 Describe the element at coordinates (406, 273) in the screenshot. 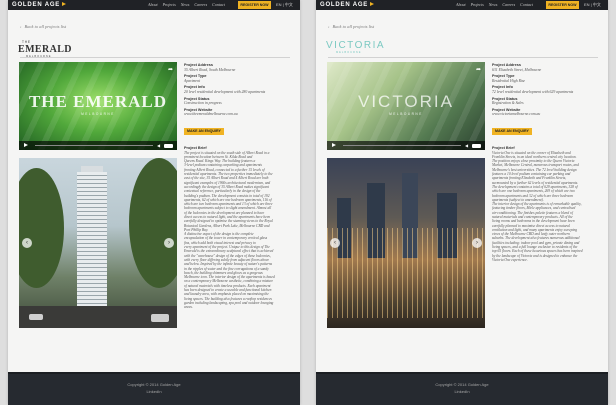

I see `city-lights` at that location.